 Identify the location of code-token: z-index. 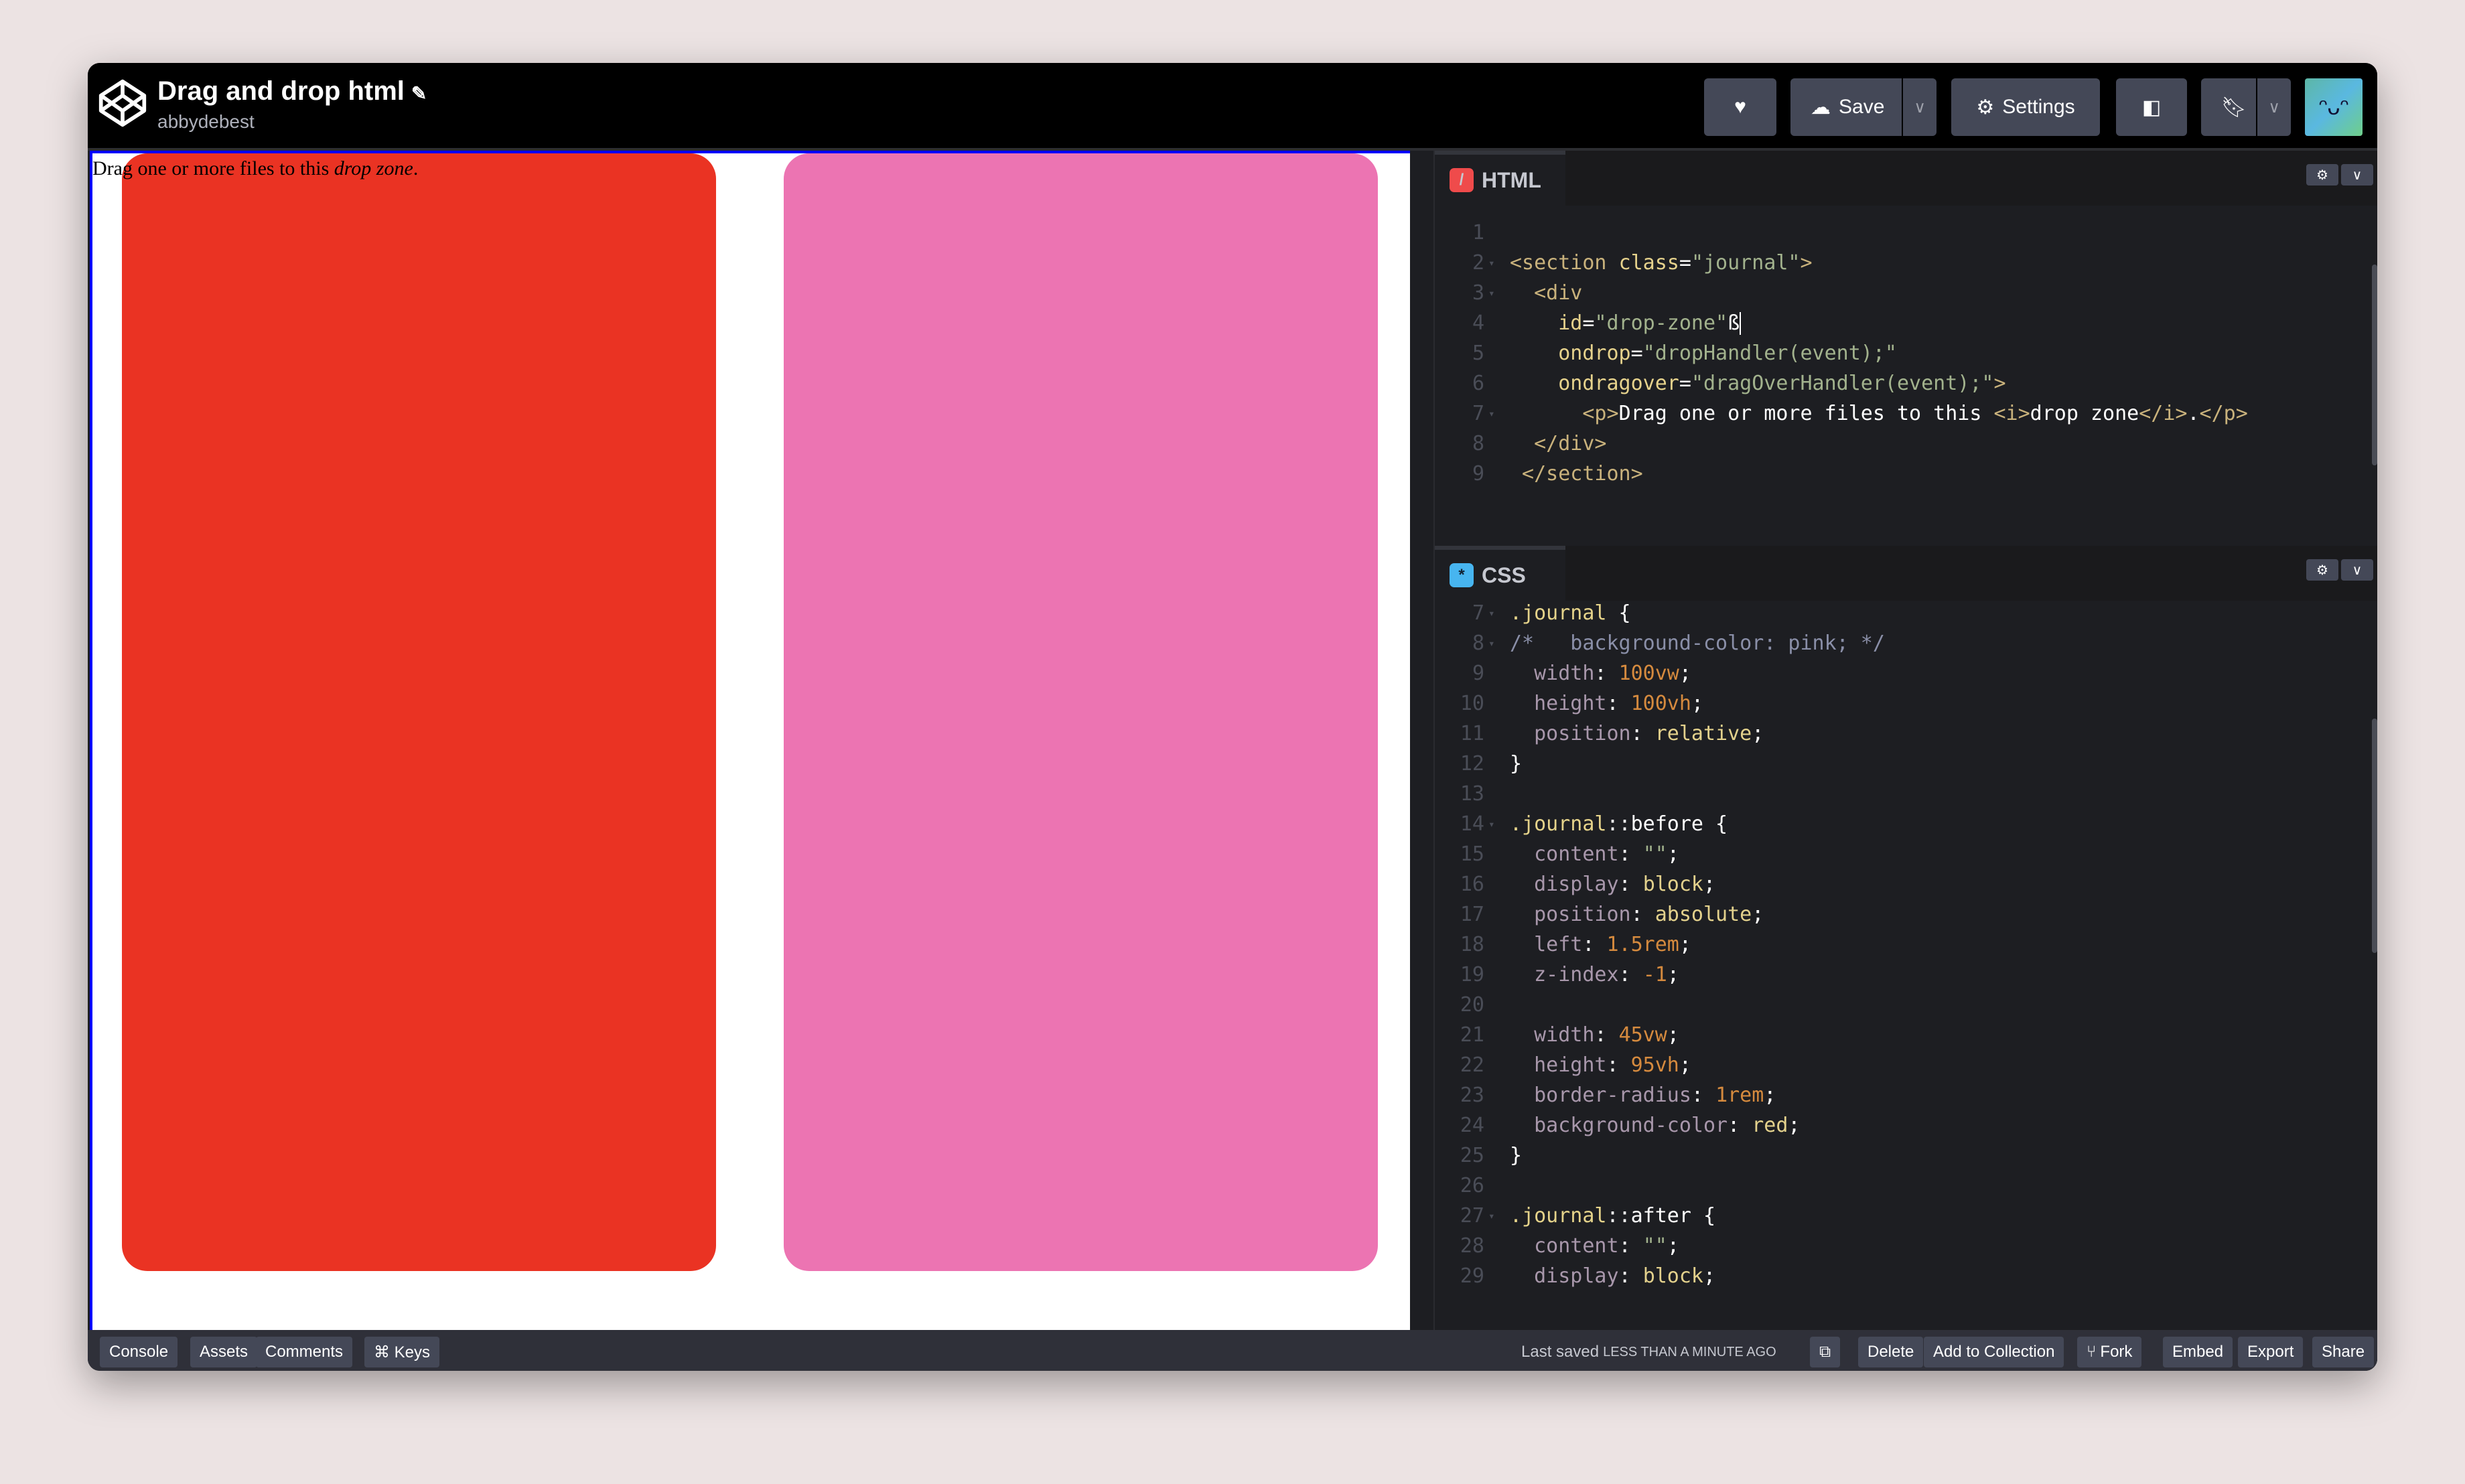
(1564, 975).